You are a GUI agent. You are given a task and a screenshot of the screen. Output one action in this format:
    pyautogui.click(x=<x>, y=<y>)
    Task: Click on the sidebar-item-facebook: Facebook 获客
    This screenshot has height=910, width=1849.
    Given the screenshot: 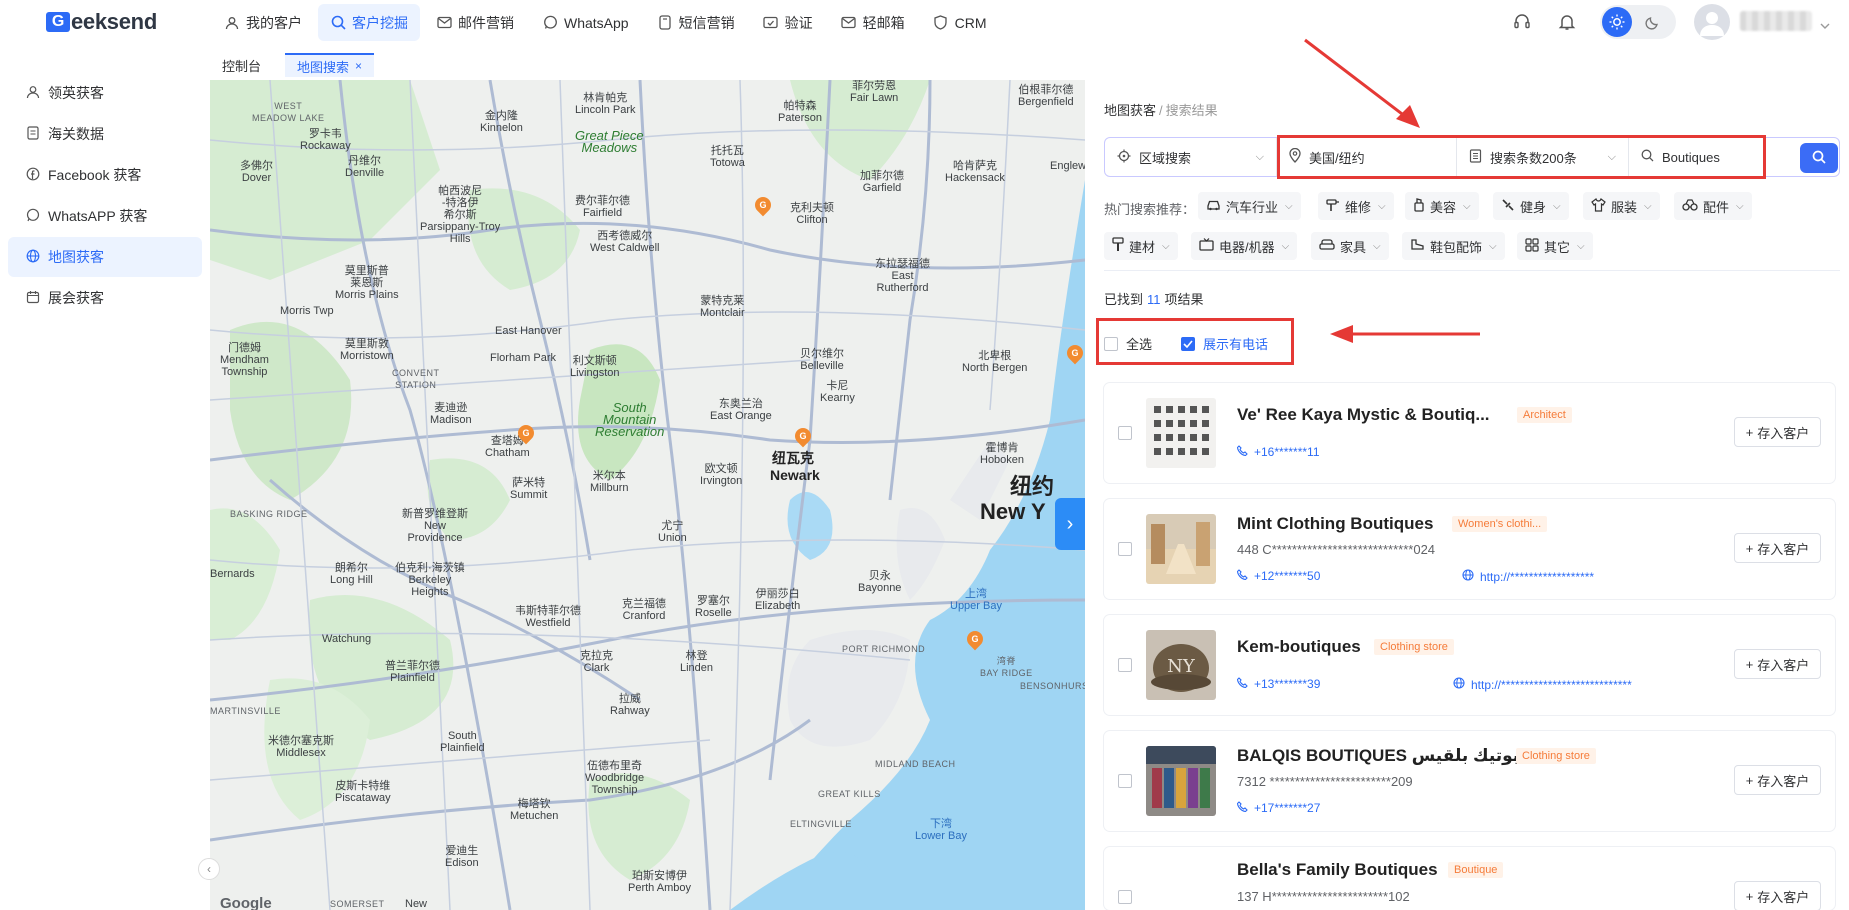 What is the action you would take?
    pyautogui.click(x=105, y=175)
    